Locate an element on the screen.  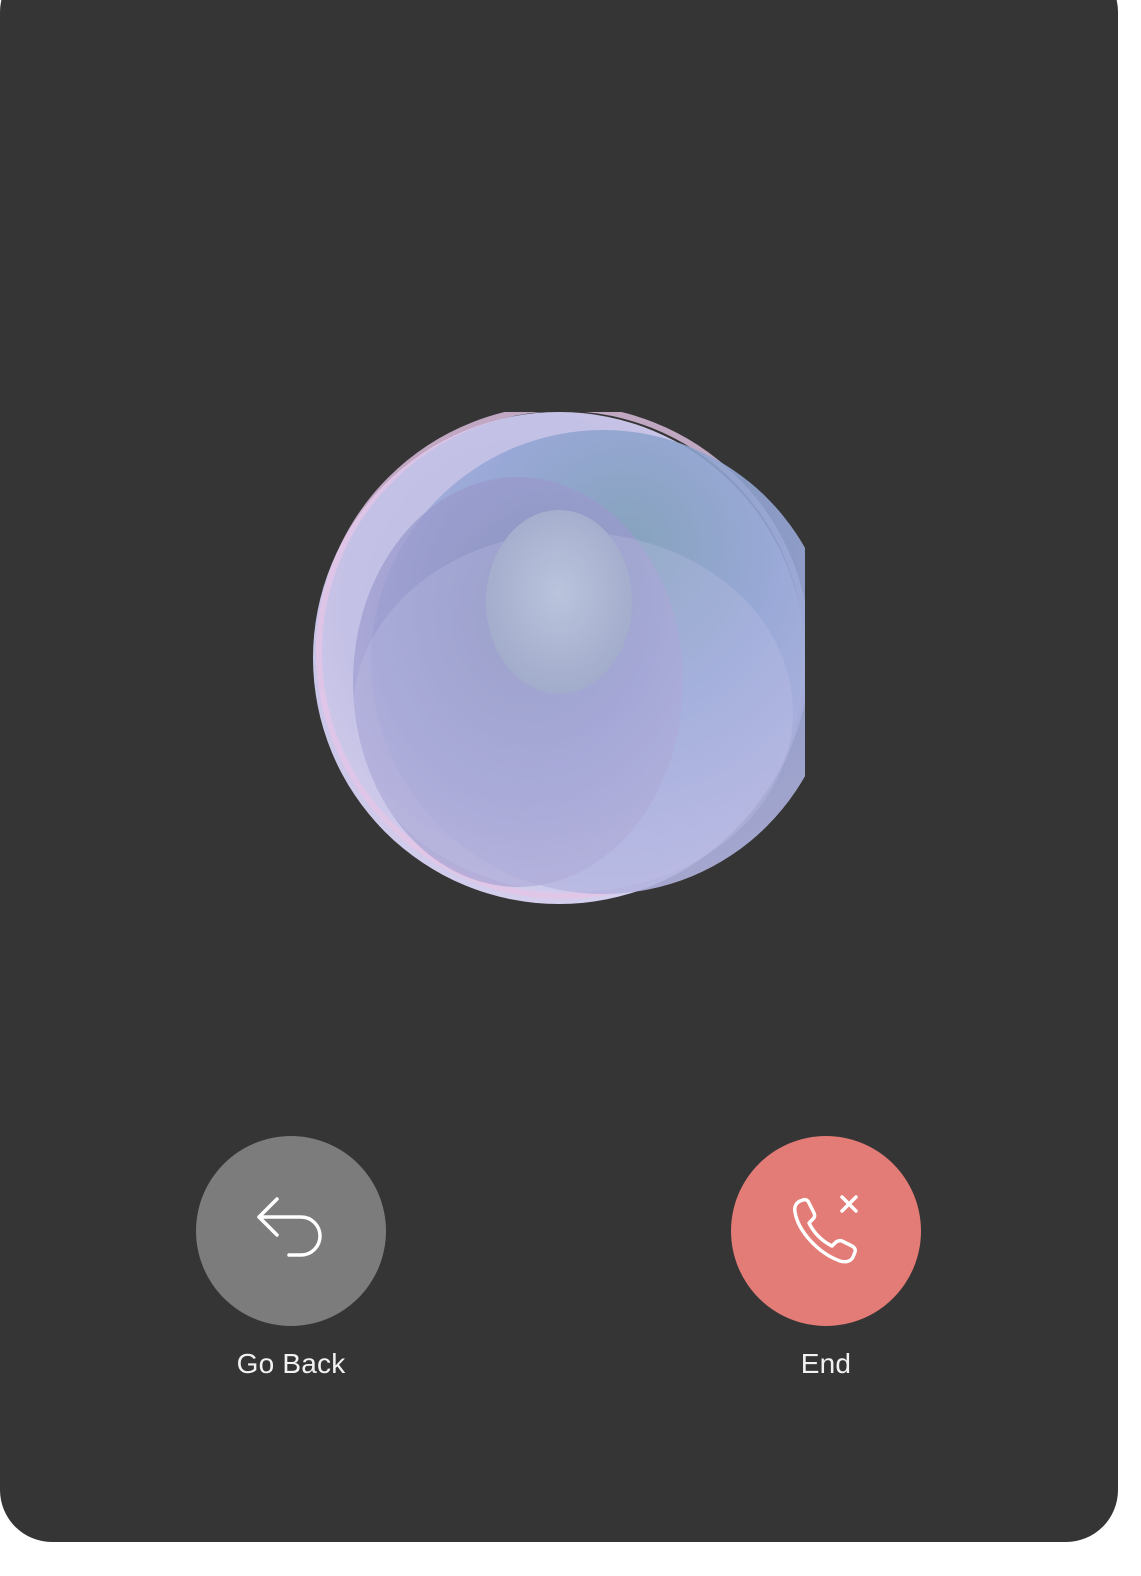
voice-orb is located at coordinates (559, 658).